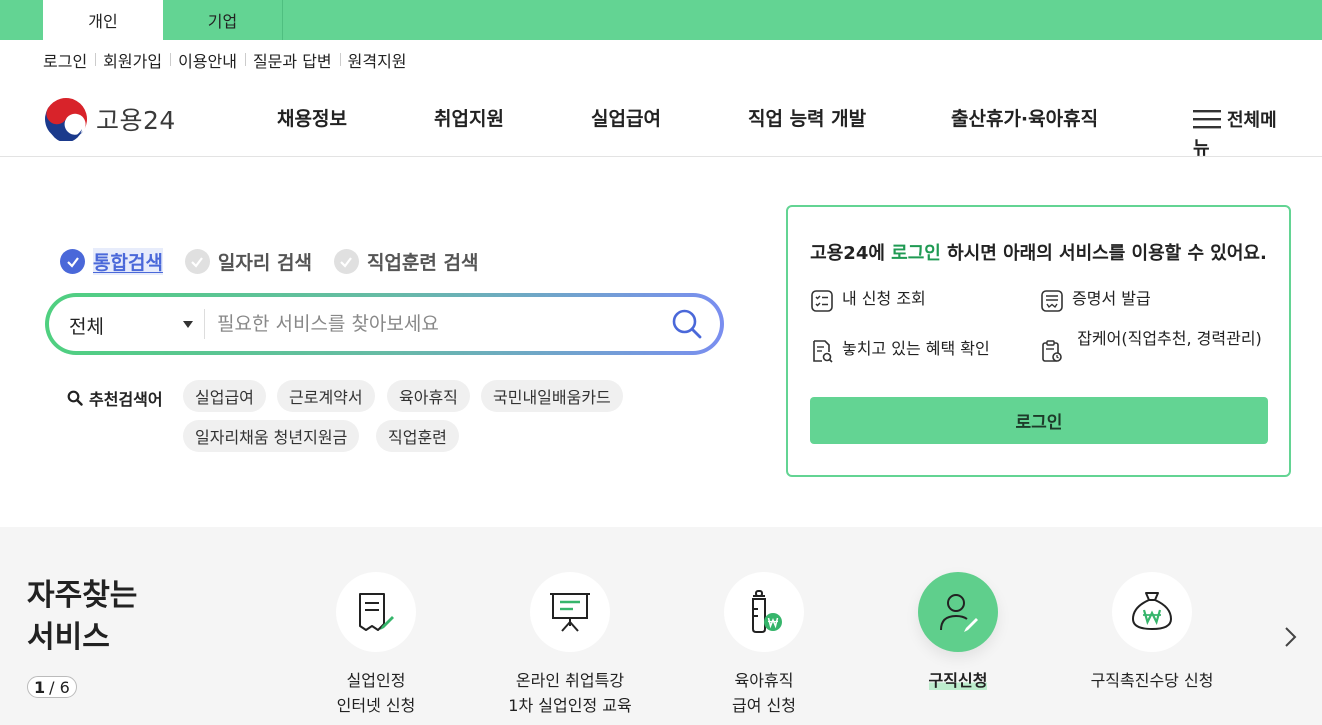 This screenshot has width=1322, height=725. I want to click on logo: 고용24, so click(110, 119).